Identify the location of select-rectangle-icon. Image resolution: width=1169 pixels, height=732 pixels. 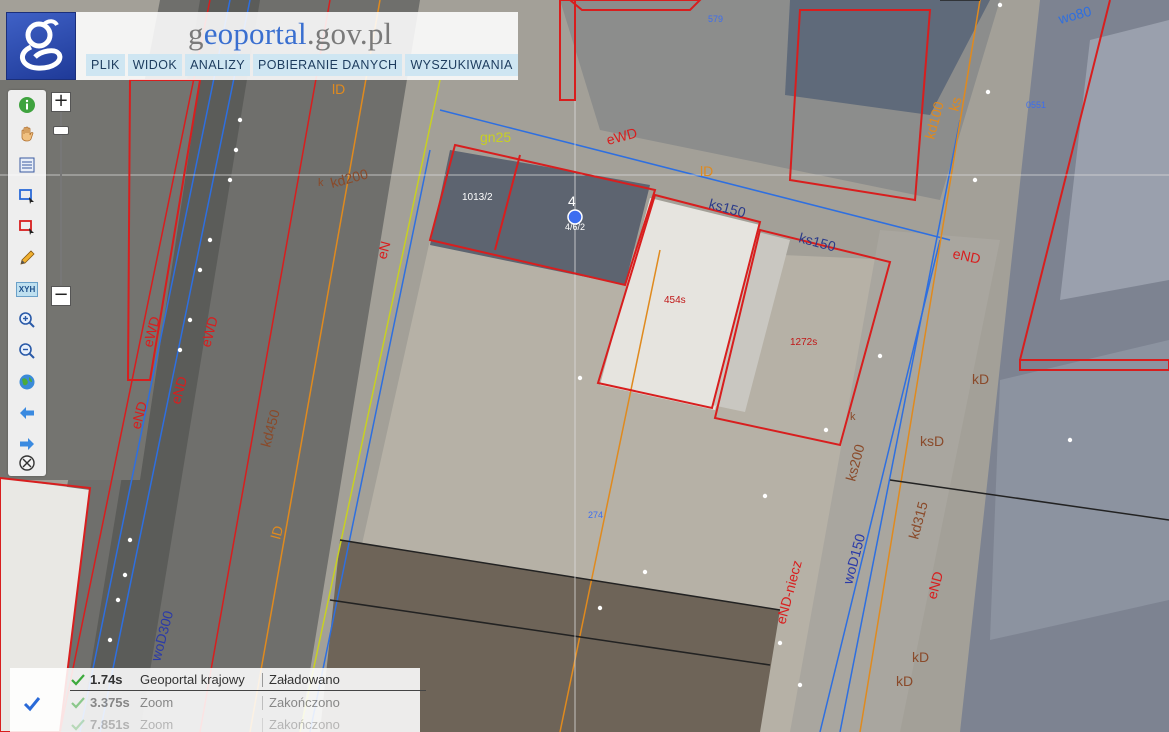
(26, 196).